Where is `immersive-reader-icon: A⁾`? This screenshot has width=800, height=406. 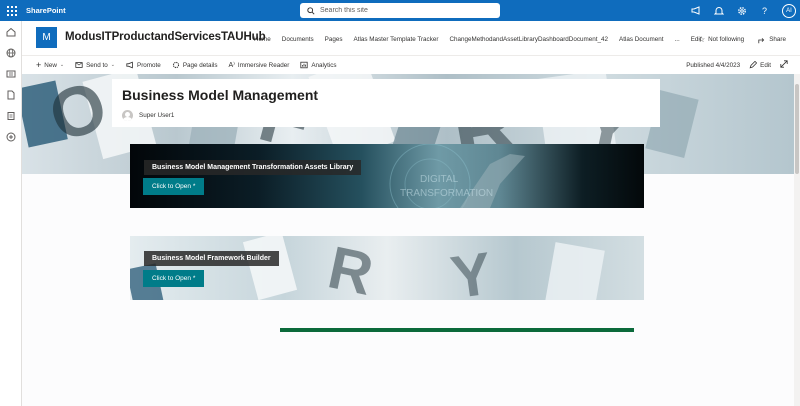
immersive-reader-icon: A⁾ is located at coordinates (231, 65).